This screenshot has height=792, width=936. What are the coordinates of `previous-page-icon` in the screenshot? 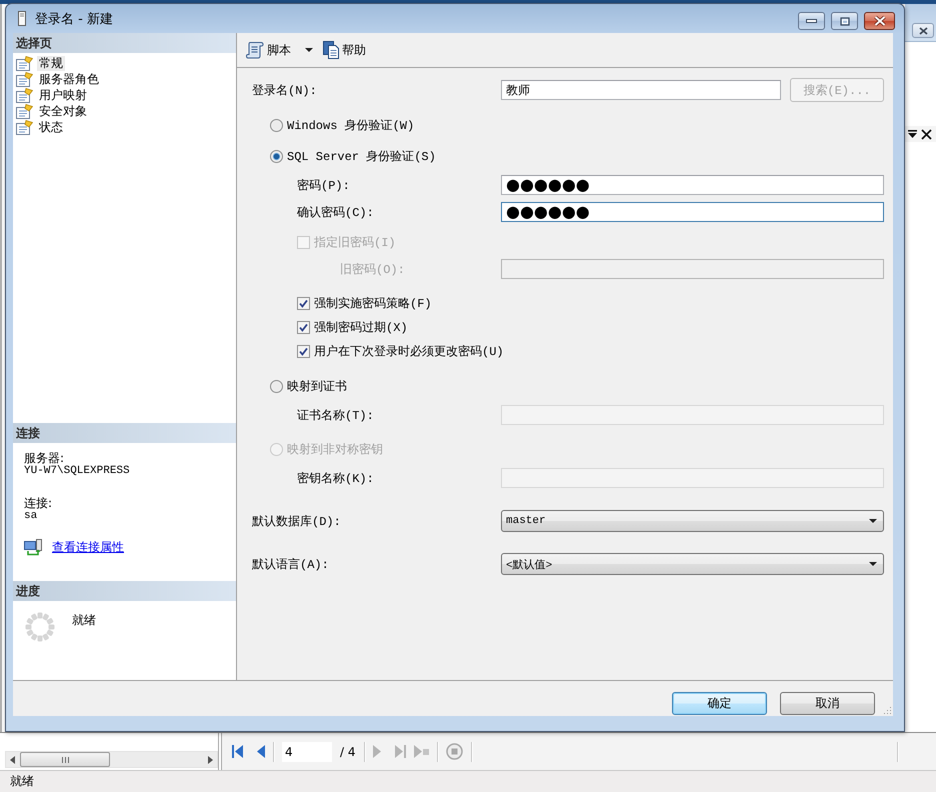 It's located at (261, 751).